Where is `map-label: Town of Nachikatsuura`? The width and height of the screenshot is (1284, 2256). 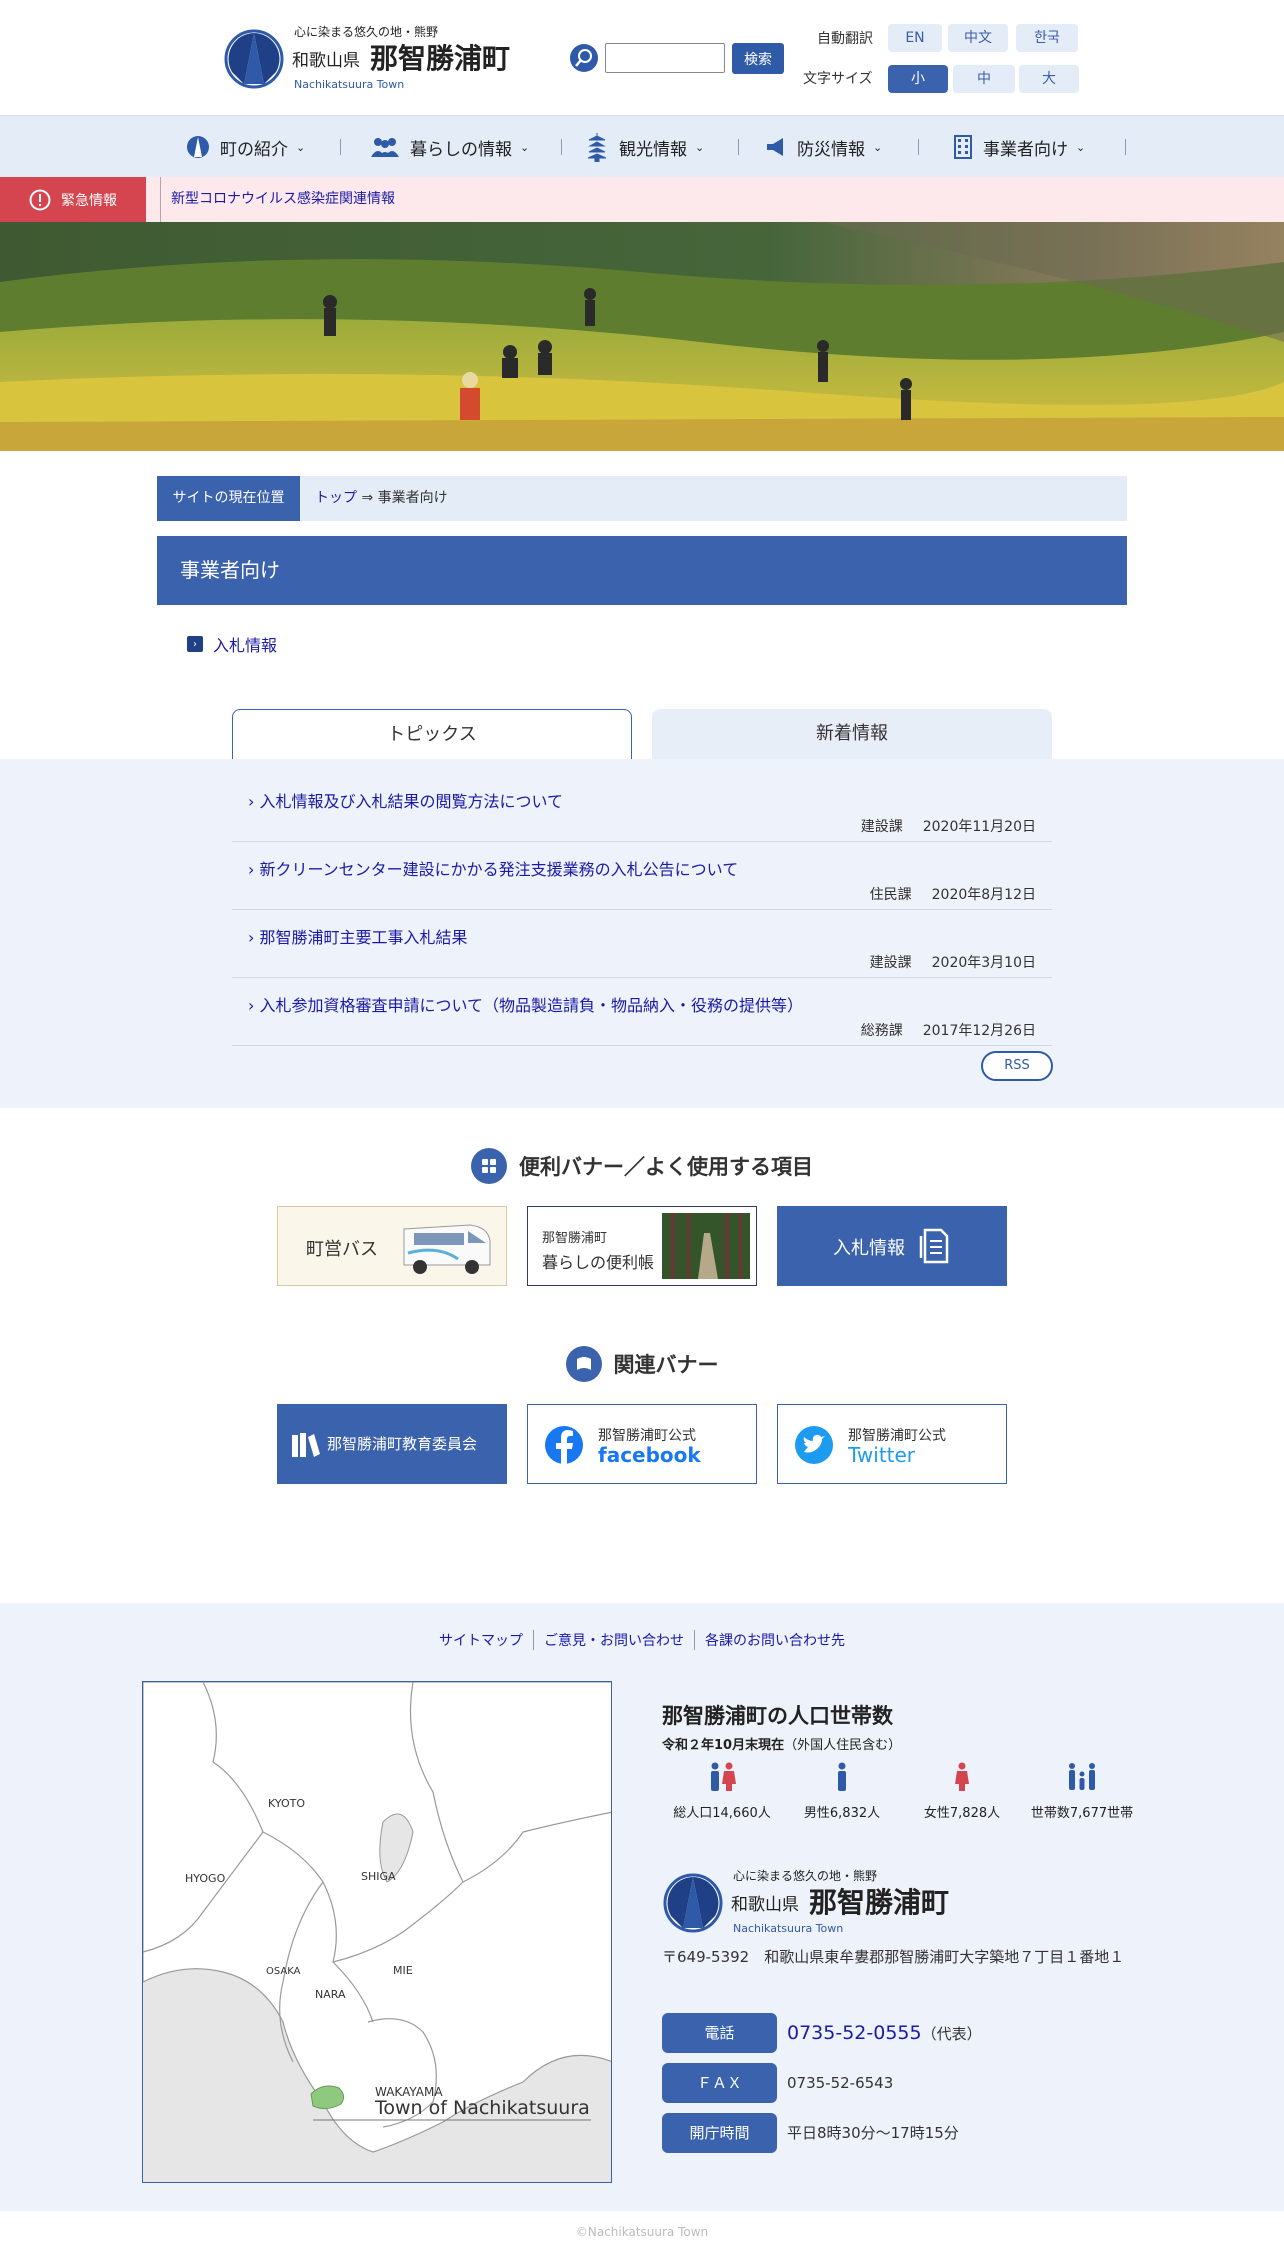 map-label: Town of Nachikatsuura is located at coordinates (482, 2108).